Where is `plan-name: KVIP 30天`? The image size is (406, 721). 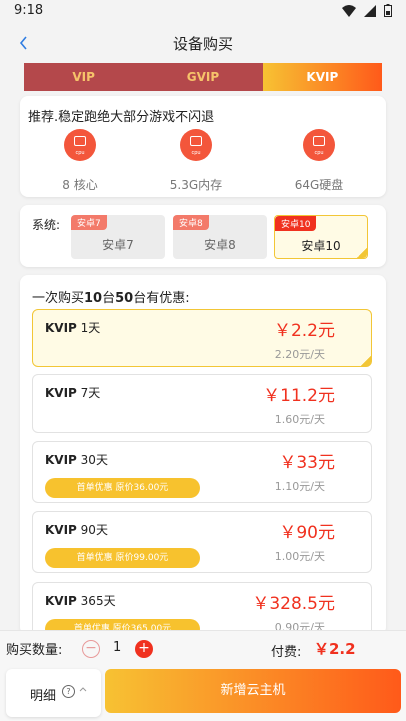 plan-name: KVIP 30天 is located at coordinates (76, 460).